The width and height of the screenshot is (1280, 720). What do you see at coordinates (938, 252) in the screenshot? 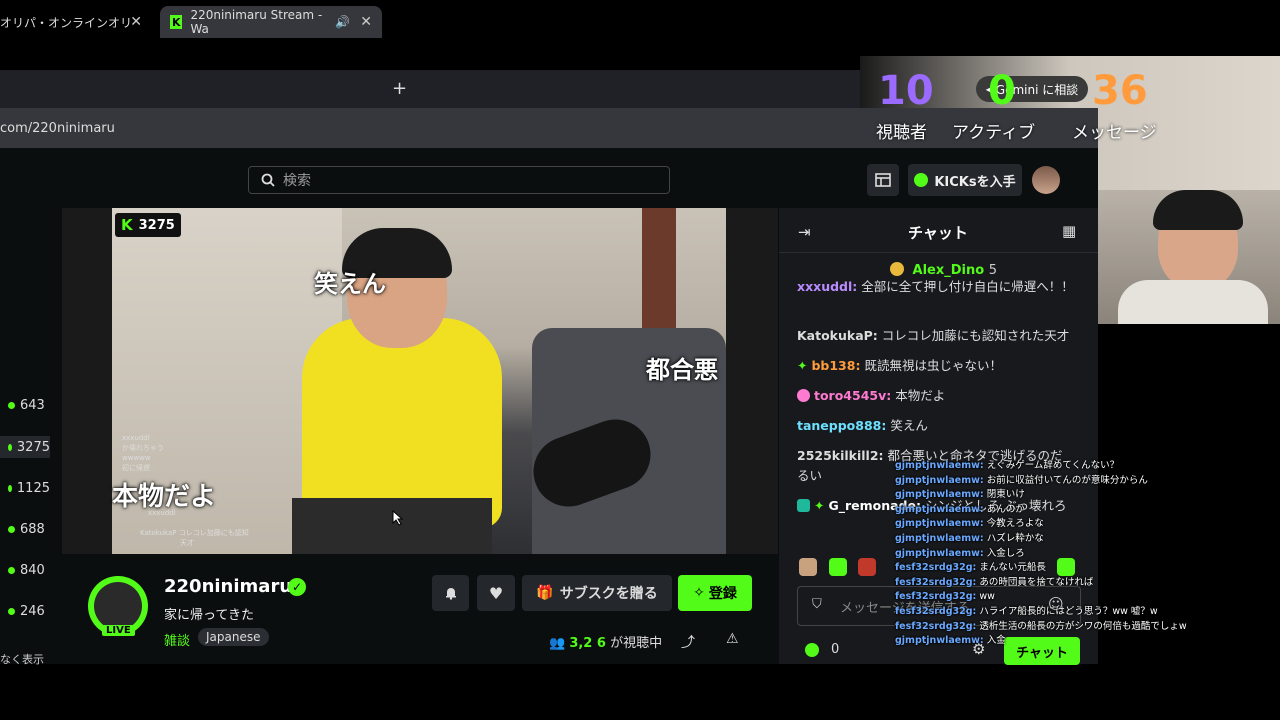
I see `chat-divider` at bounding box center [938, 252].